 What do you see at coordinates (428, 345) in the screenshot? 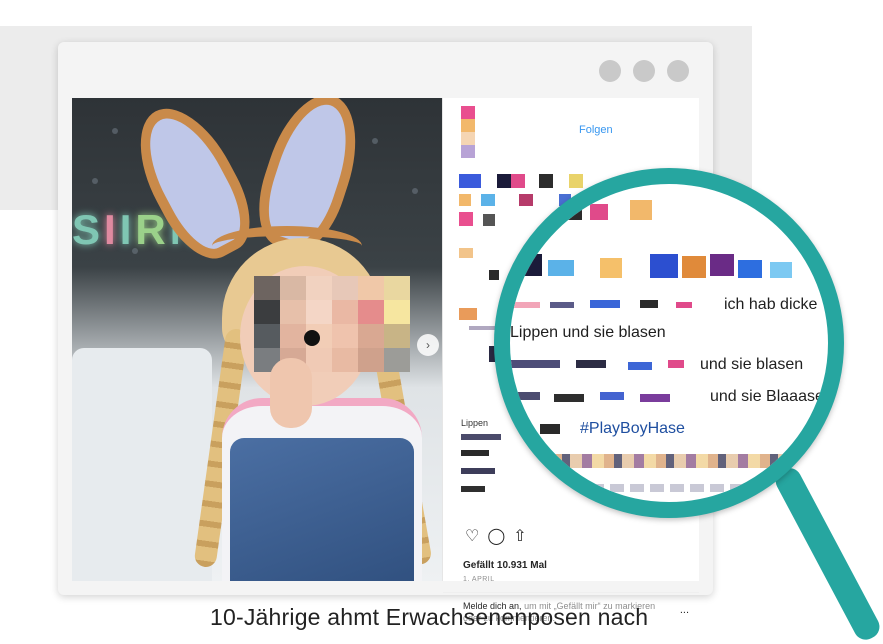
I see `next-arrow-icon: ›` at bounding box center [428, 345].